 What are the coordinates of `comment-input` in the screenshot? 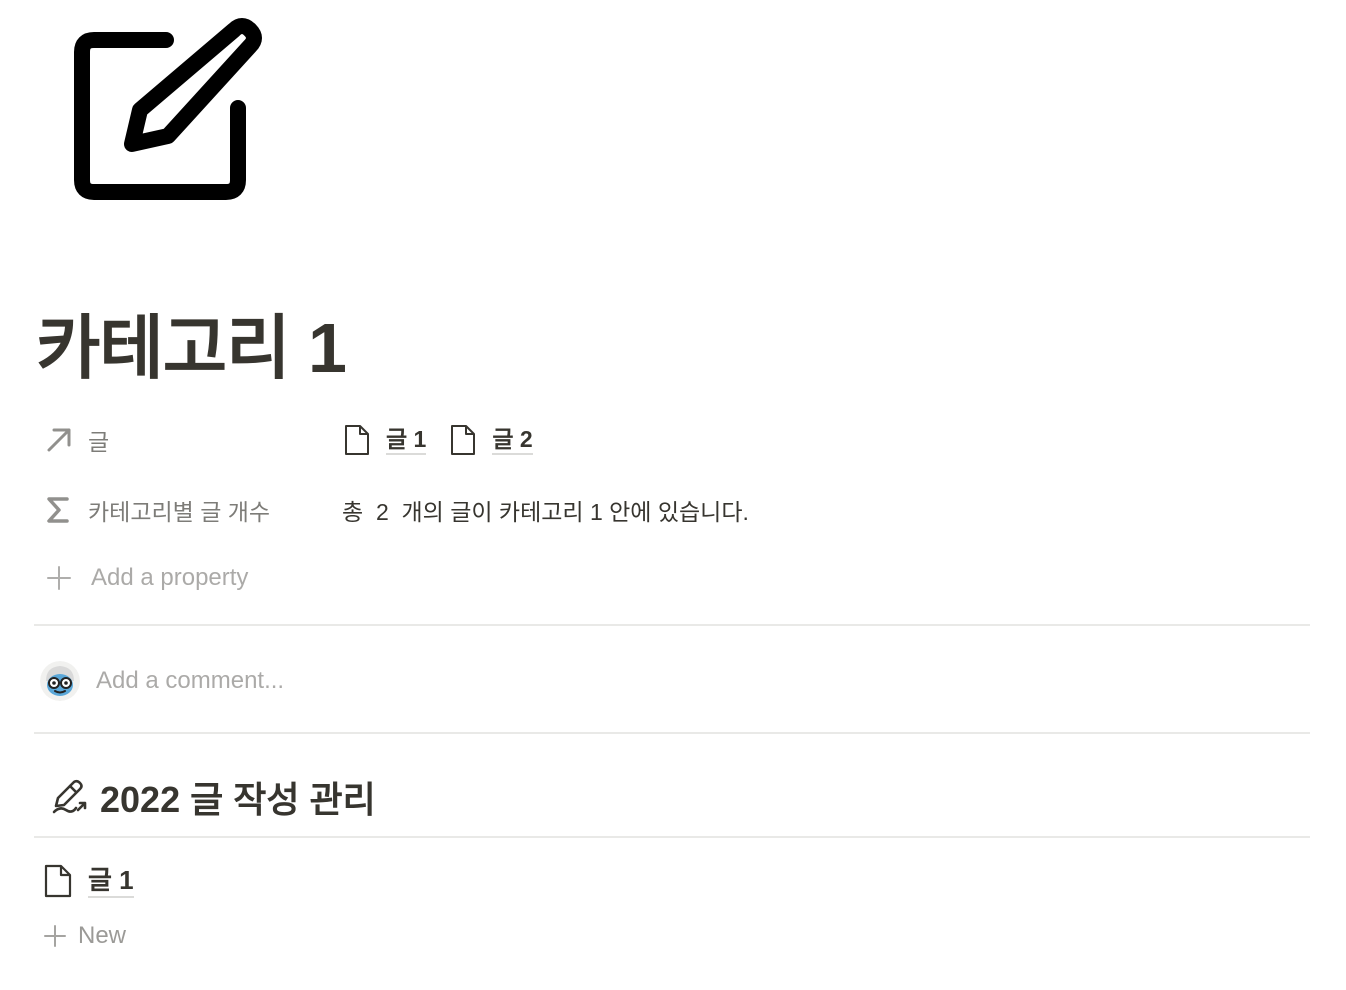 It's located at (396, 681).